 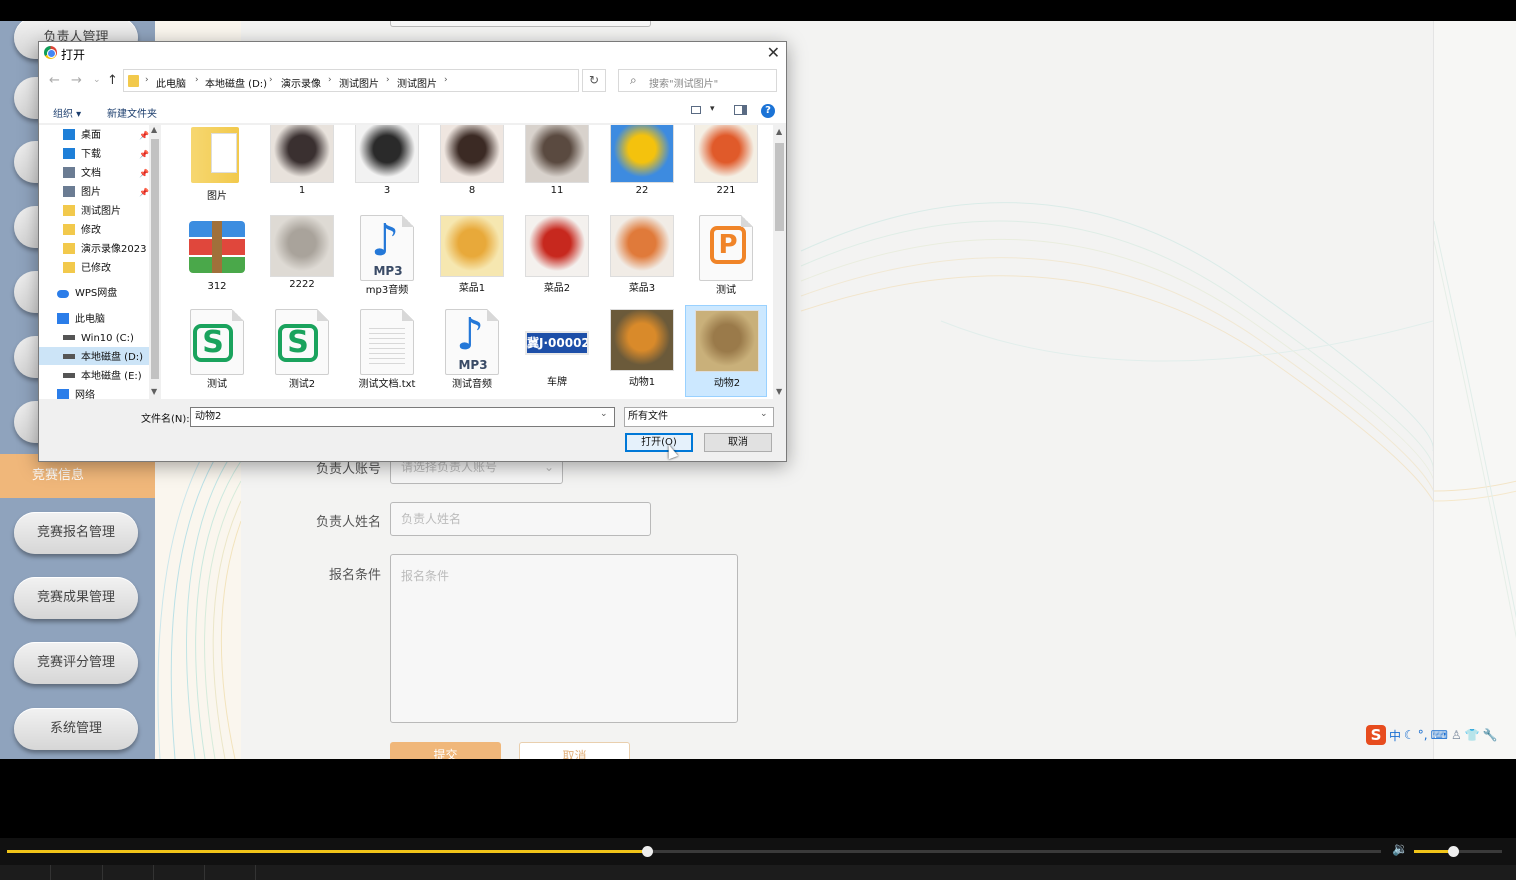 What do you see at coordinates (557, 257) in the screenshot?
I see `file-item: 菜品2` at bounding box center [557, 257].